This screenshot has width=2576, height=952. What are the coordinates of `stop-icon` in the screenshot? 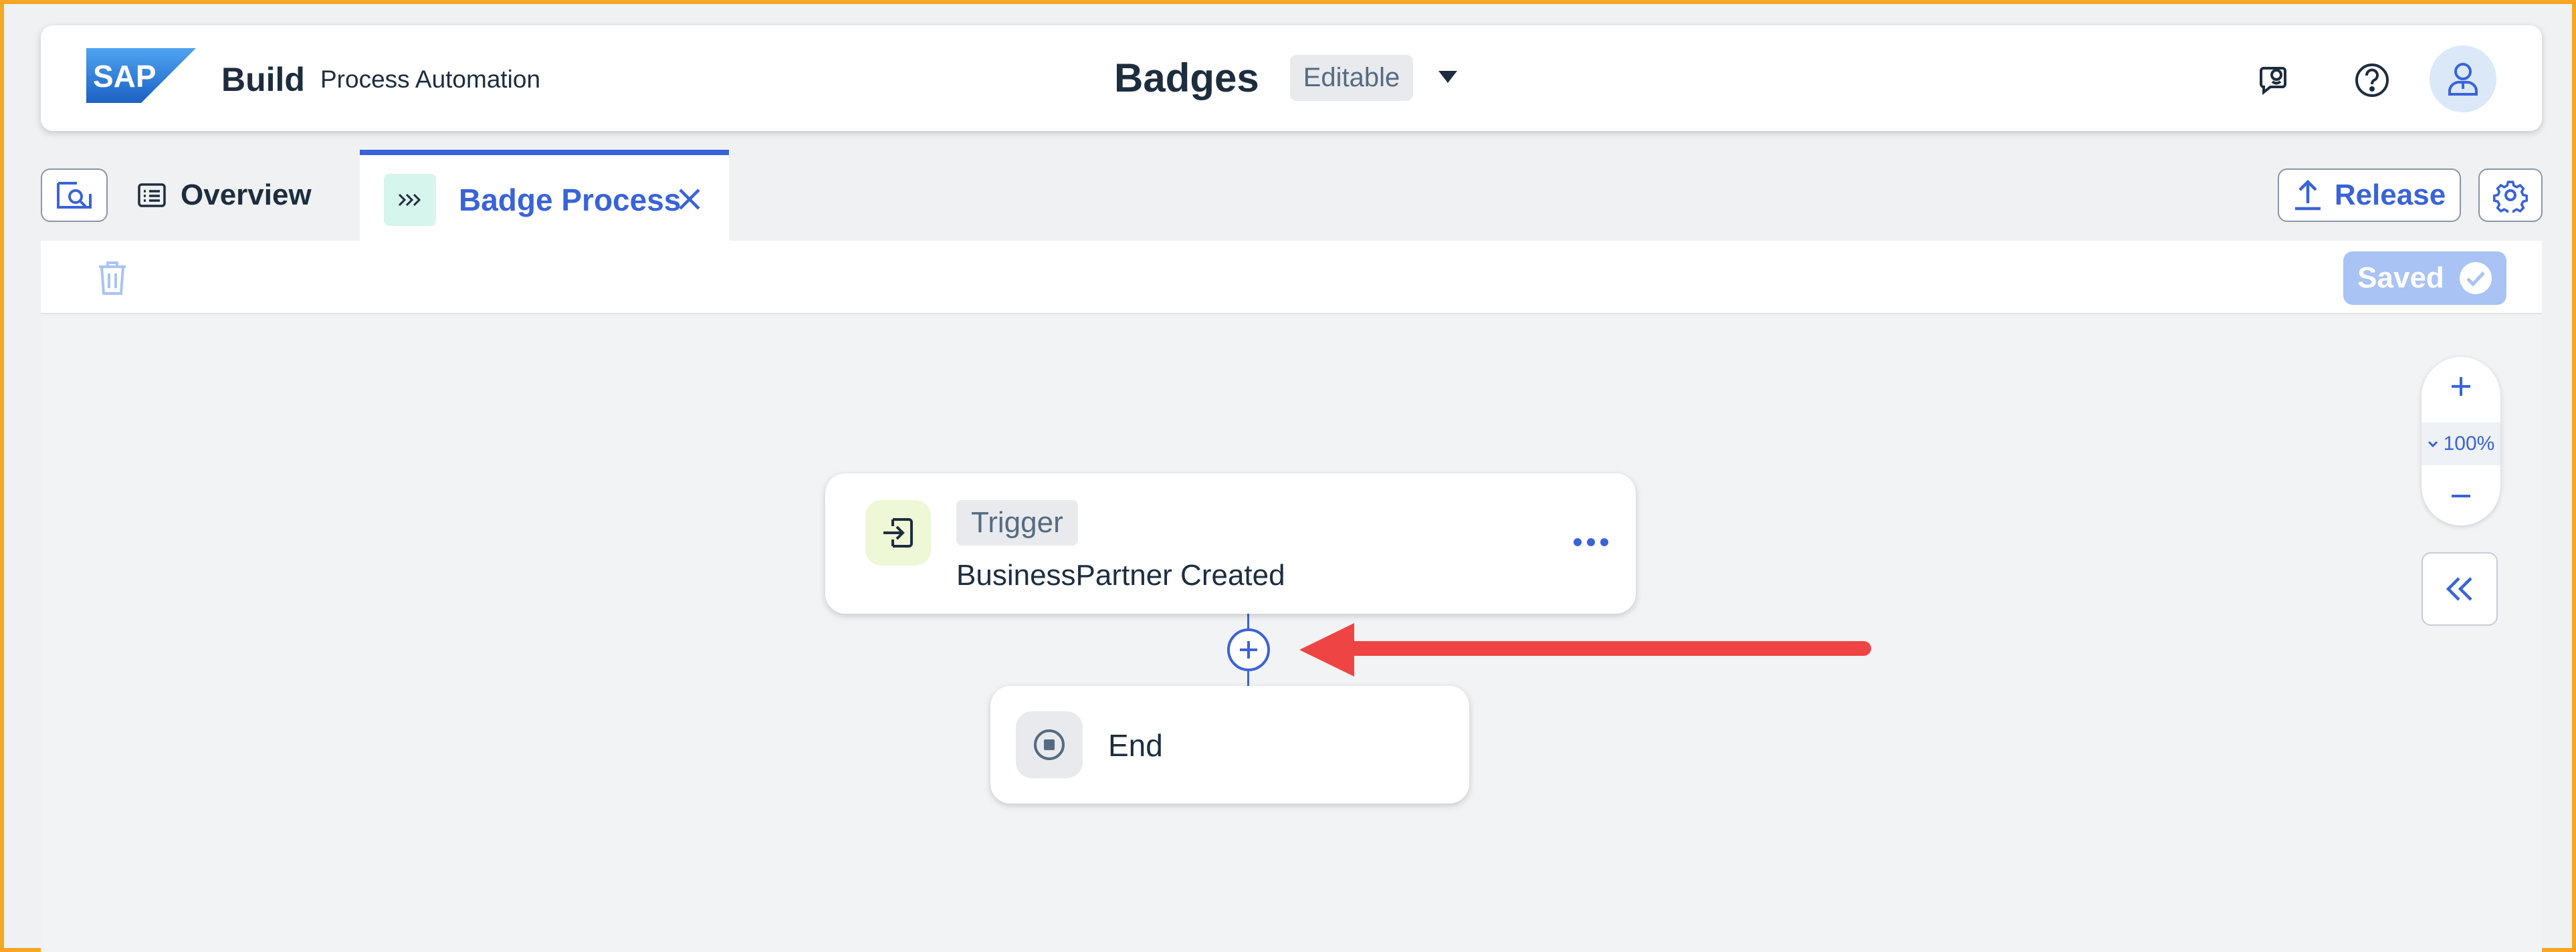 It's located at (1049, 744).